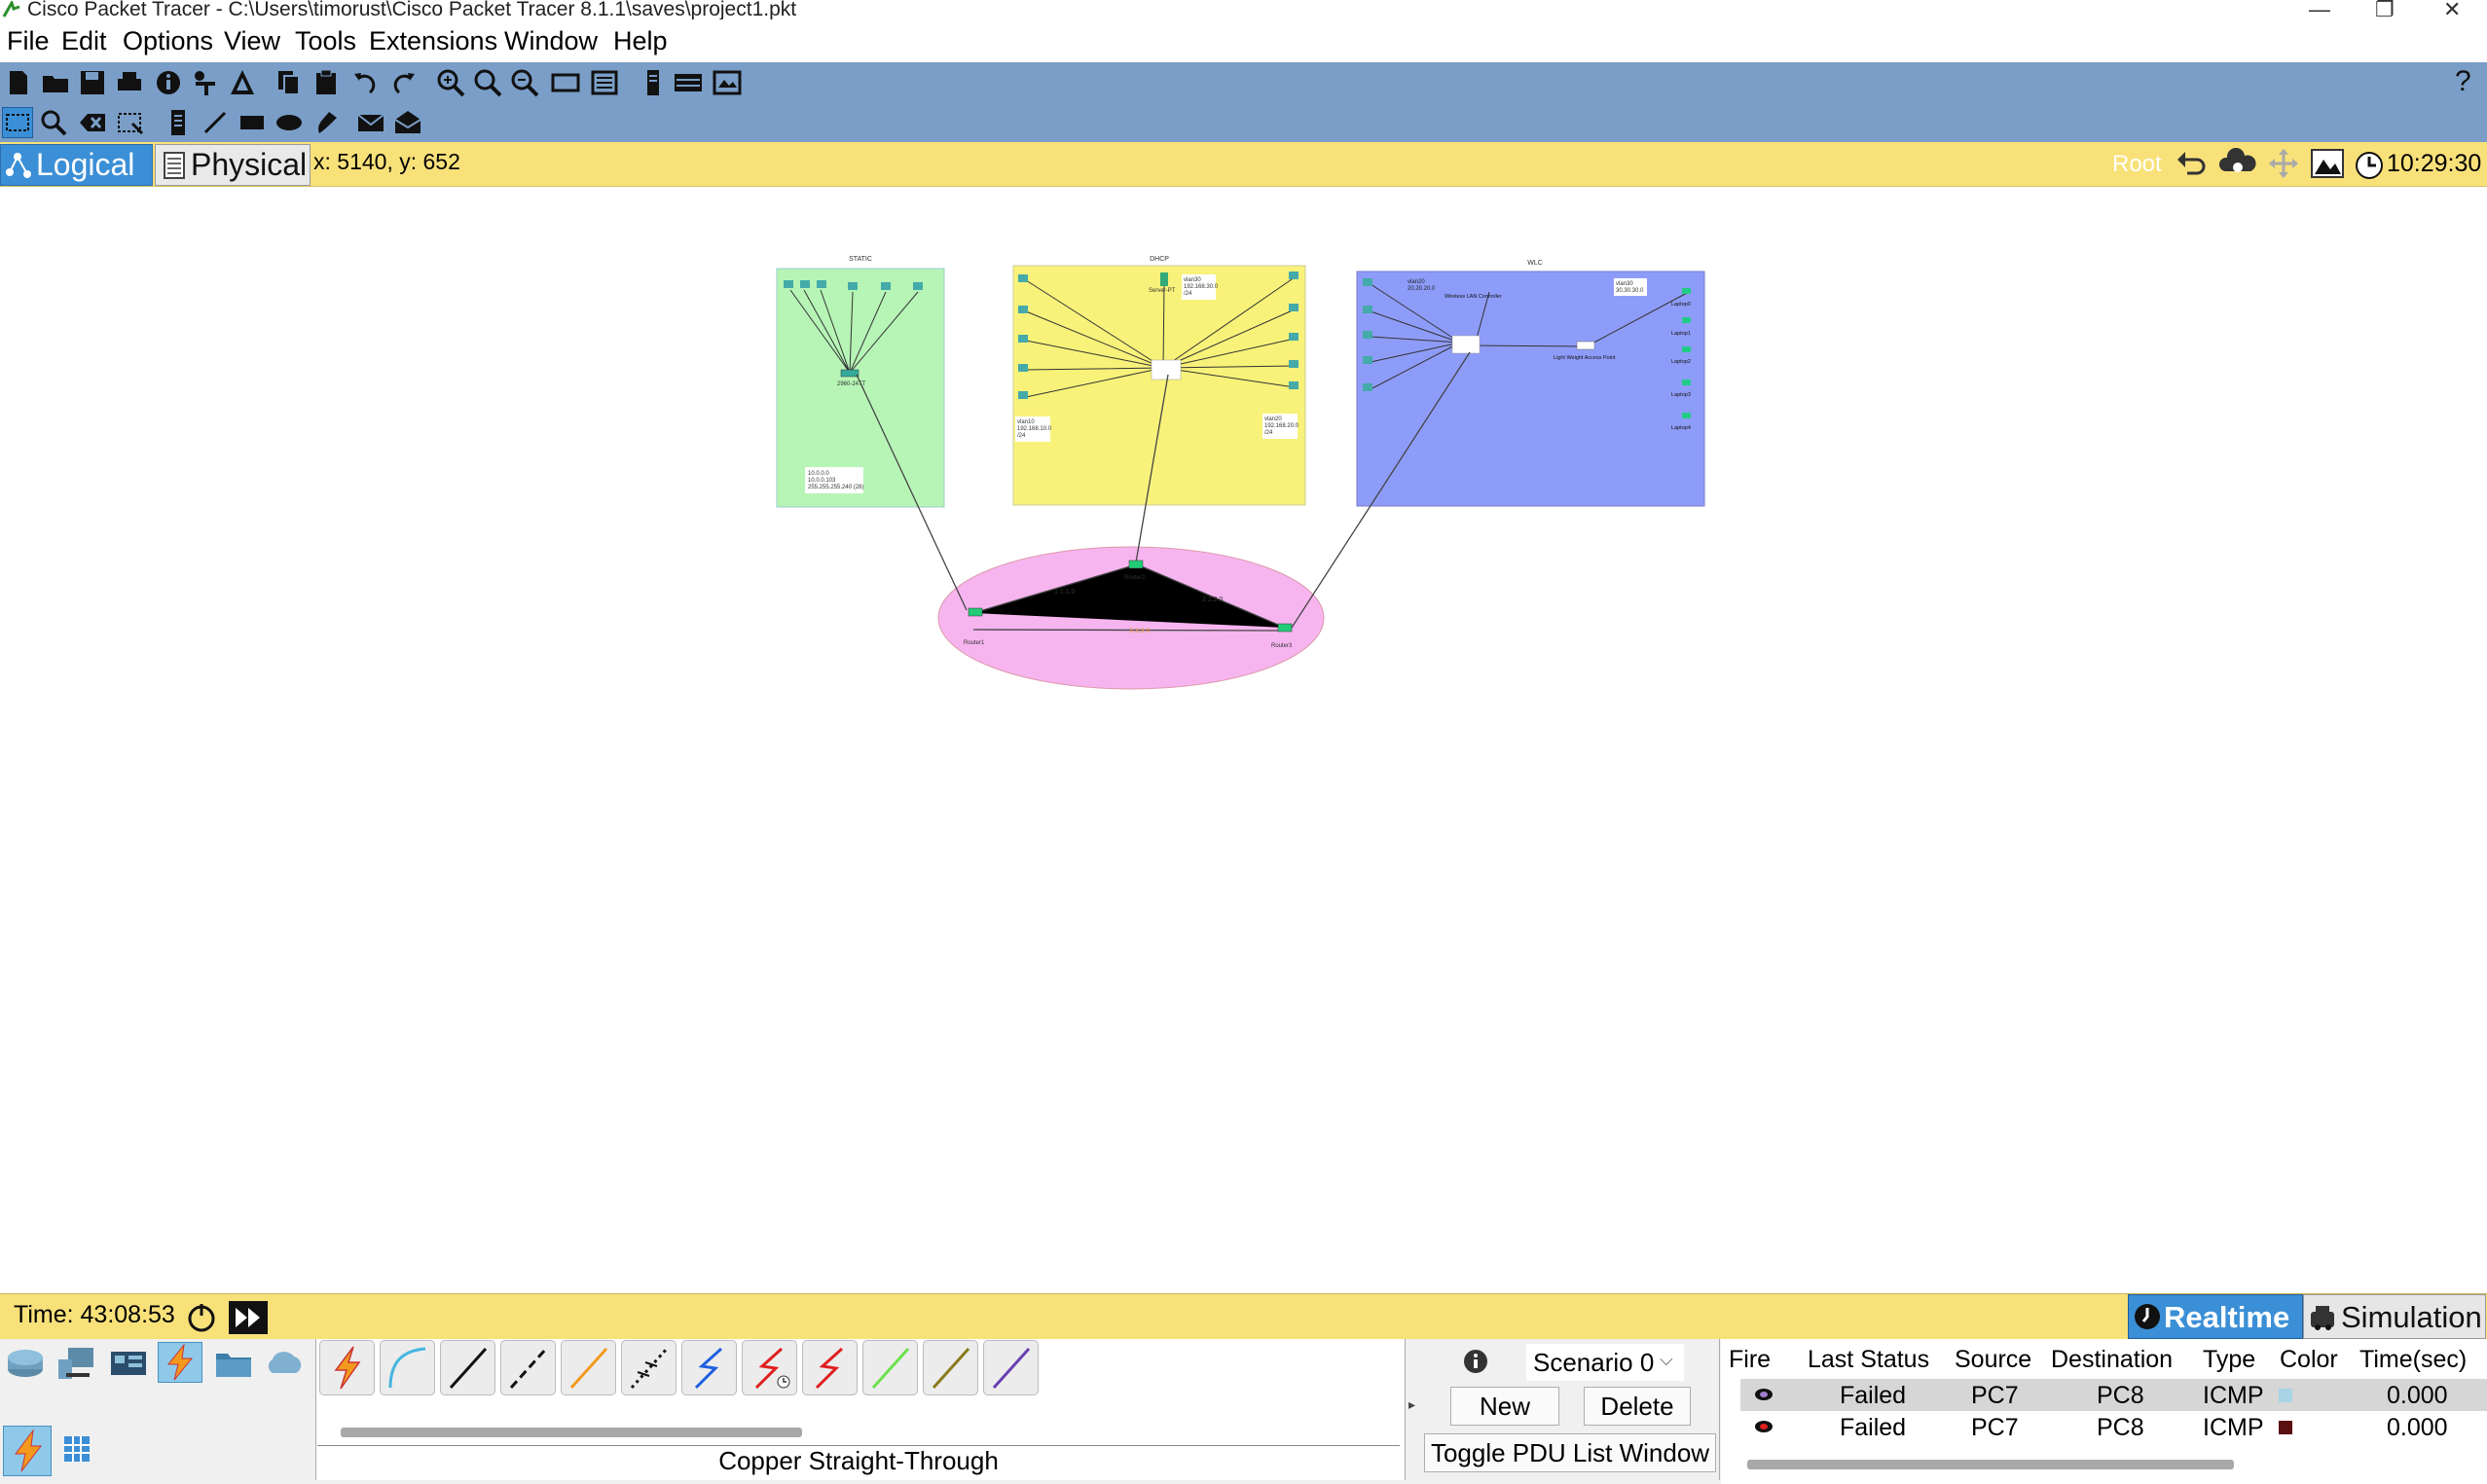 This screenshot has height=1484, width=2487. Describe the element at coordinates (976, 612) in the screenshot. I see `router-left` at that location.